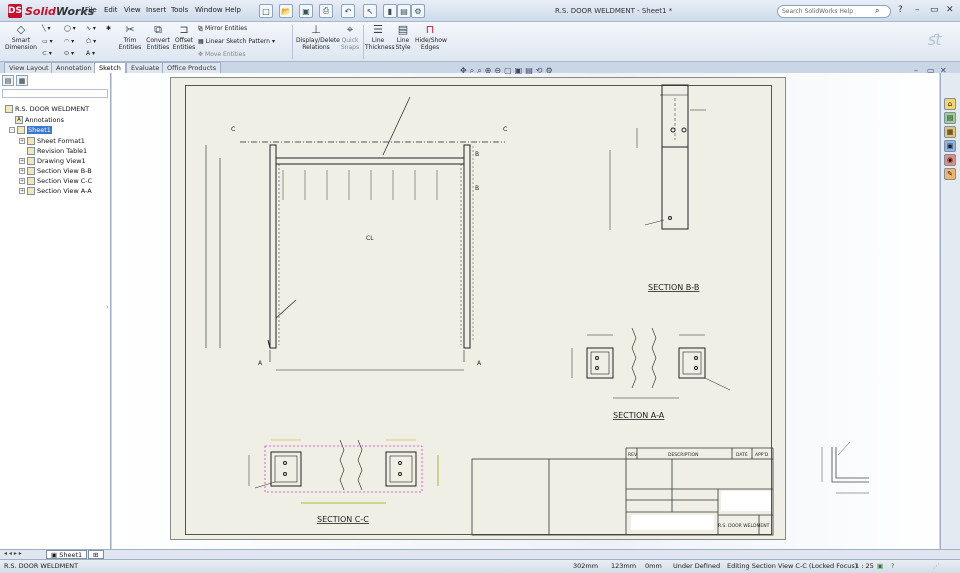 The image size is (960, 573). What do you see at coordinates (480, 554) in the screenshot?
I see `sheet-tab-strip` at bounding box center [480, 554].